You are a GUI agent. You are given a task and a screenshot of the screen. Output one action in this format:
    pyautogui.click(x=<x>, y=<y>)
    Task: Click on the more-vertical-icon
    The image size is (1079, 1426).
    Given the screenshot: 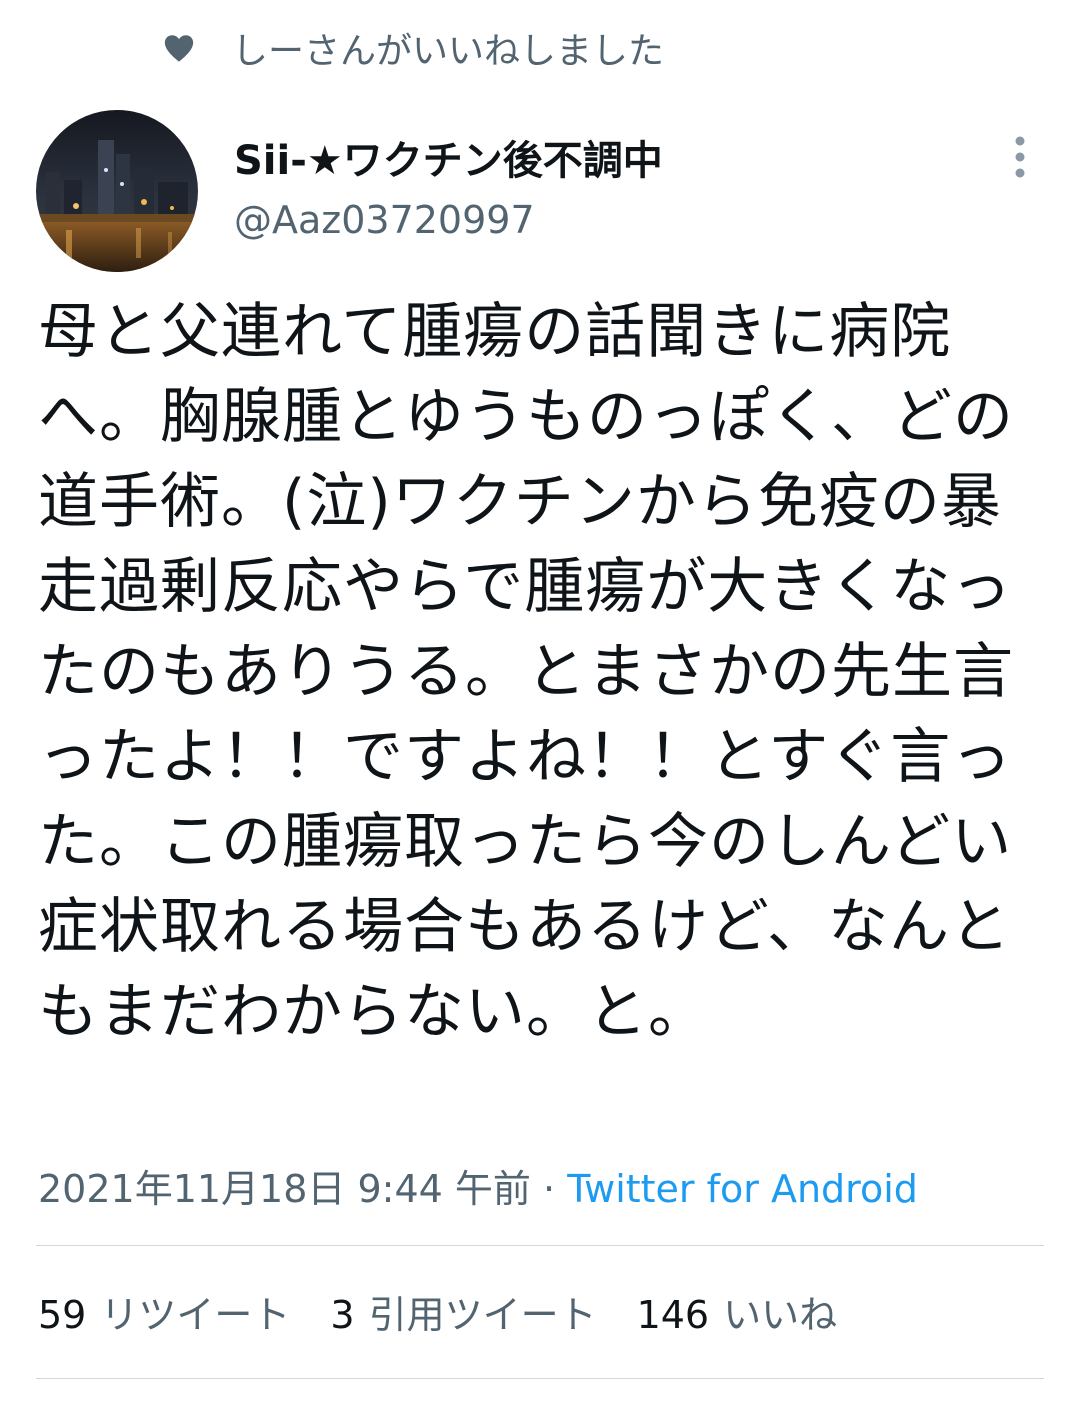 What is the action you would take?
    pyautogui.click(x=1020, y=159)
    